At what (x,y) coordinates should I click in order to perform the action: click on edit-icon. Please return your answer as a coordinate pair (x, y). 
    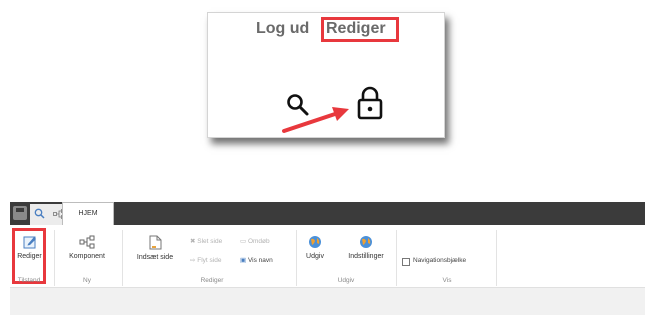
    Looking at the image, I should click on (29, 242).